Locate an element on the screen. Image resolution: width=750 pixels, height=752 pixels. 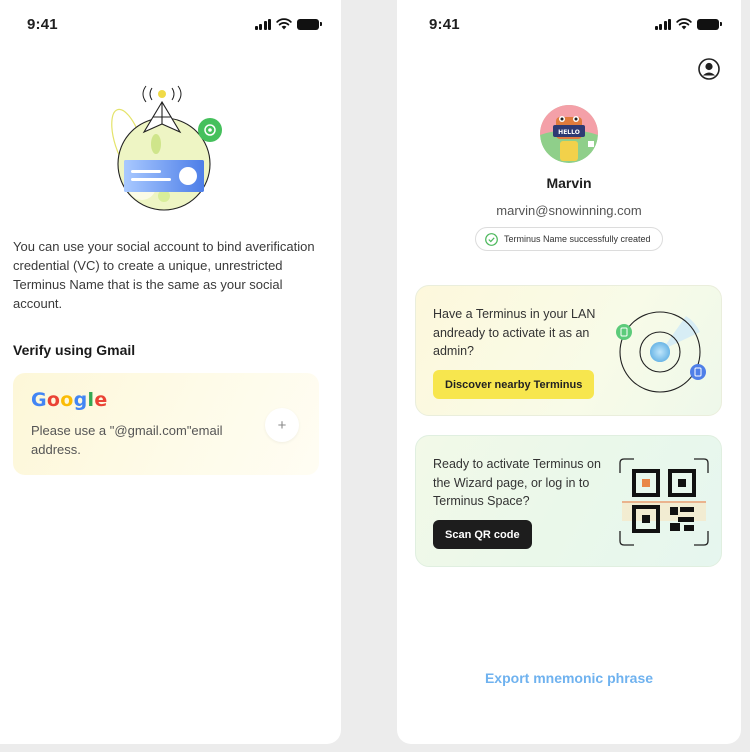
status-badge-text: Terminus Name successfully created is located at coordinates (577, 239).